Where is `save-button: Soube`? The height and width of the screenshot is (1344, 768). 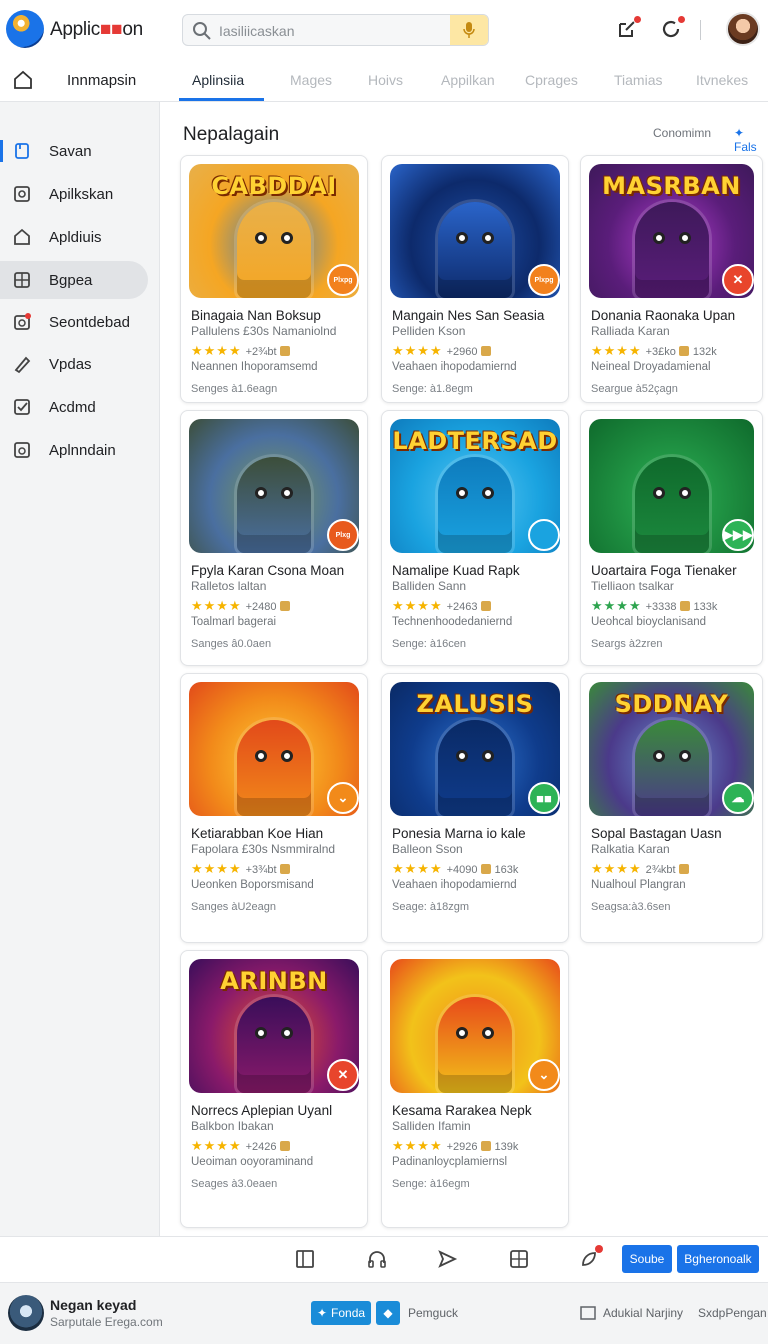
save-button: Soube is located at coordinates (647, 1259).